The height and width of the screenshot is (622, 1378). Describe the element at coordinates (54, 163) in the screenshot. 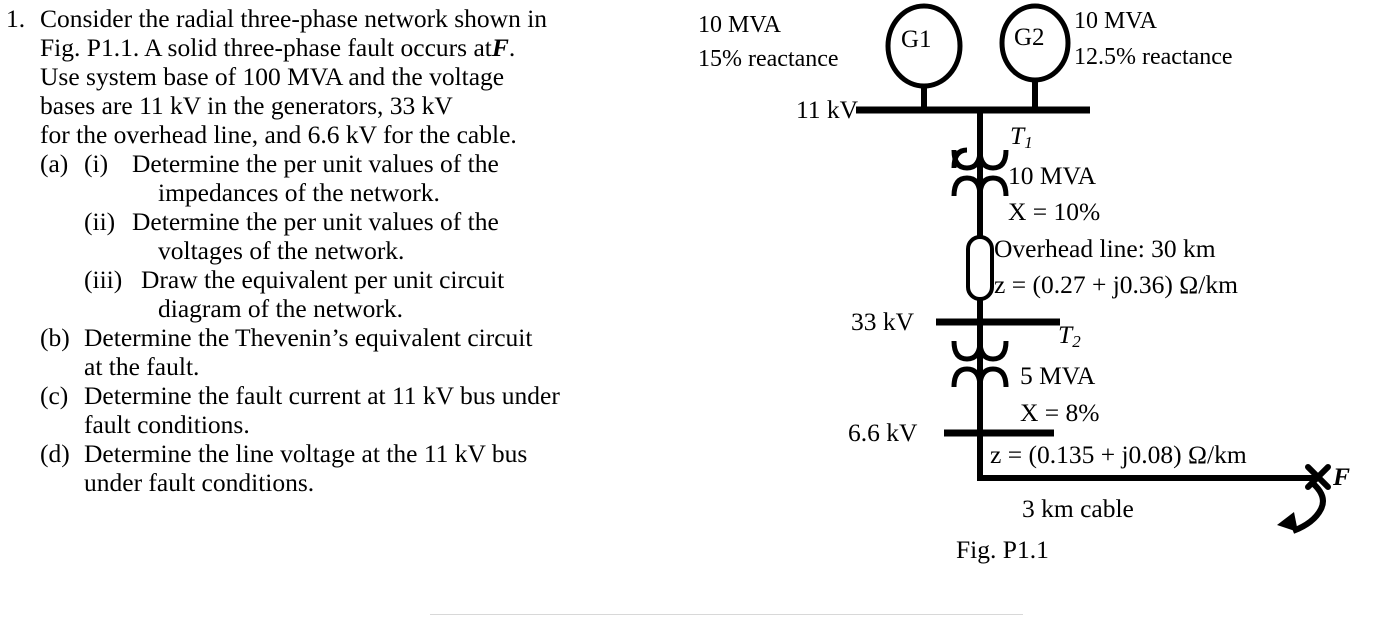

I see `part-letter-a: (a)` at that location.